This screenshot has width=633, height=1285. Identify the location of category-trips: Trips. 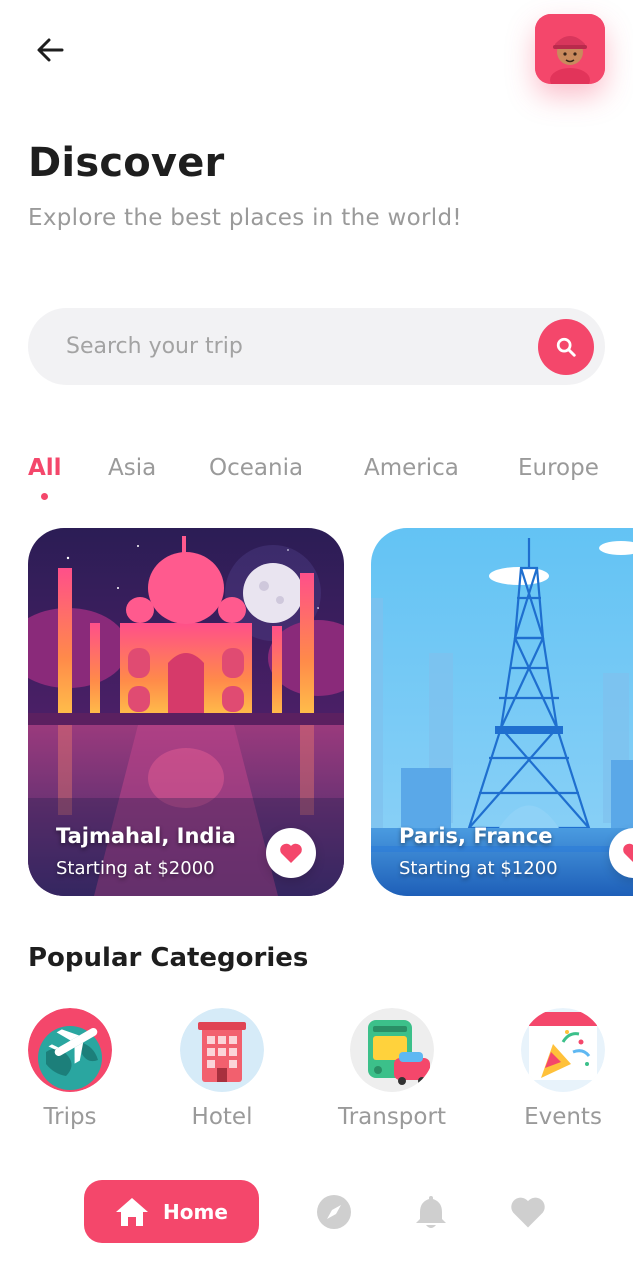
(70, 1069).